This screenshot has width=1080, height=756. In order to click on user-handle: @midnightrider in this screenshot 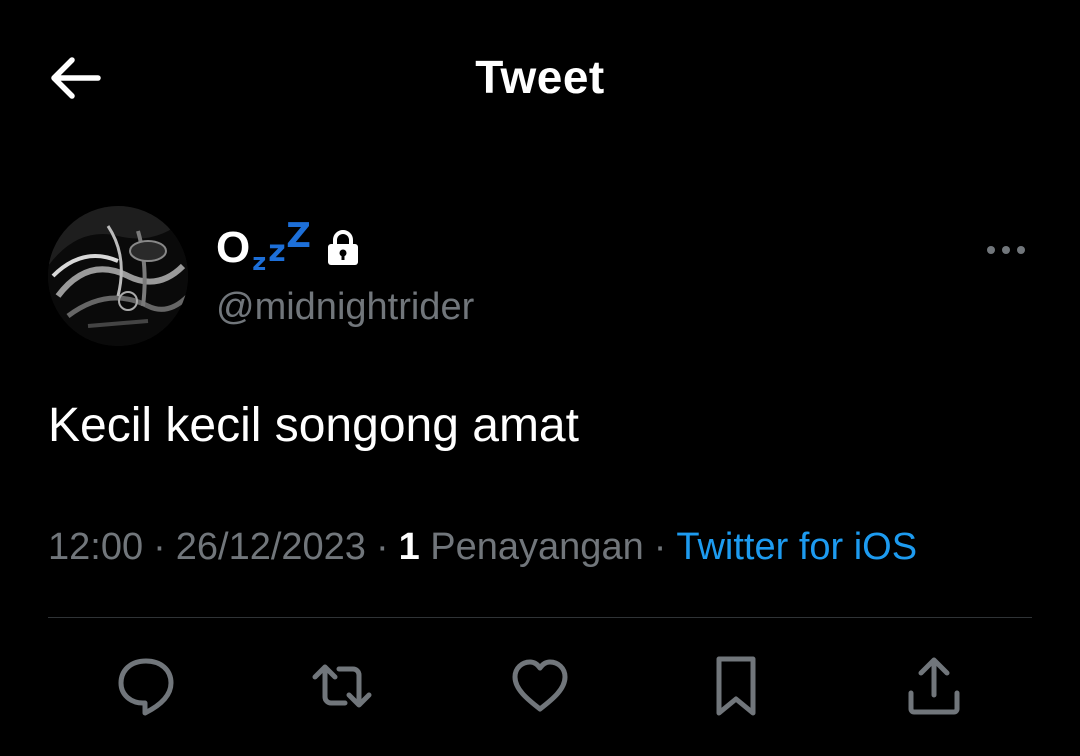, I will do `click(345, 307)`.